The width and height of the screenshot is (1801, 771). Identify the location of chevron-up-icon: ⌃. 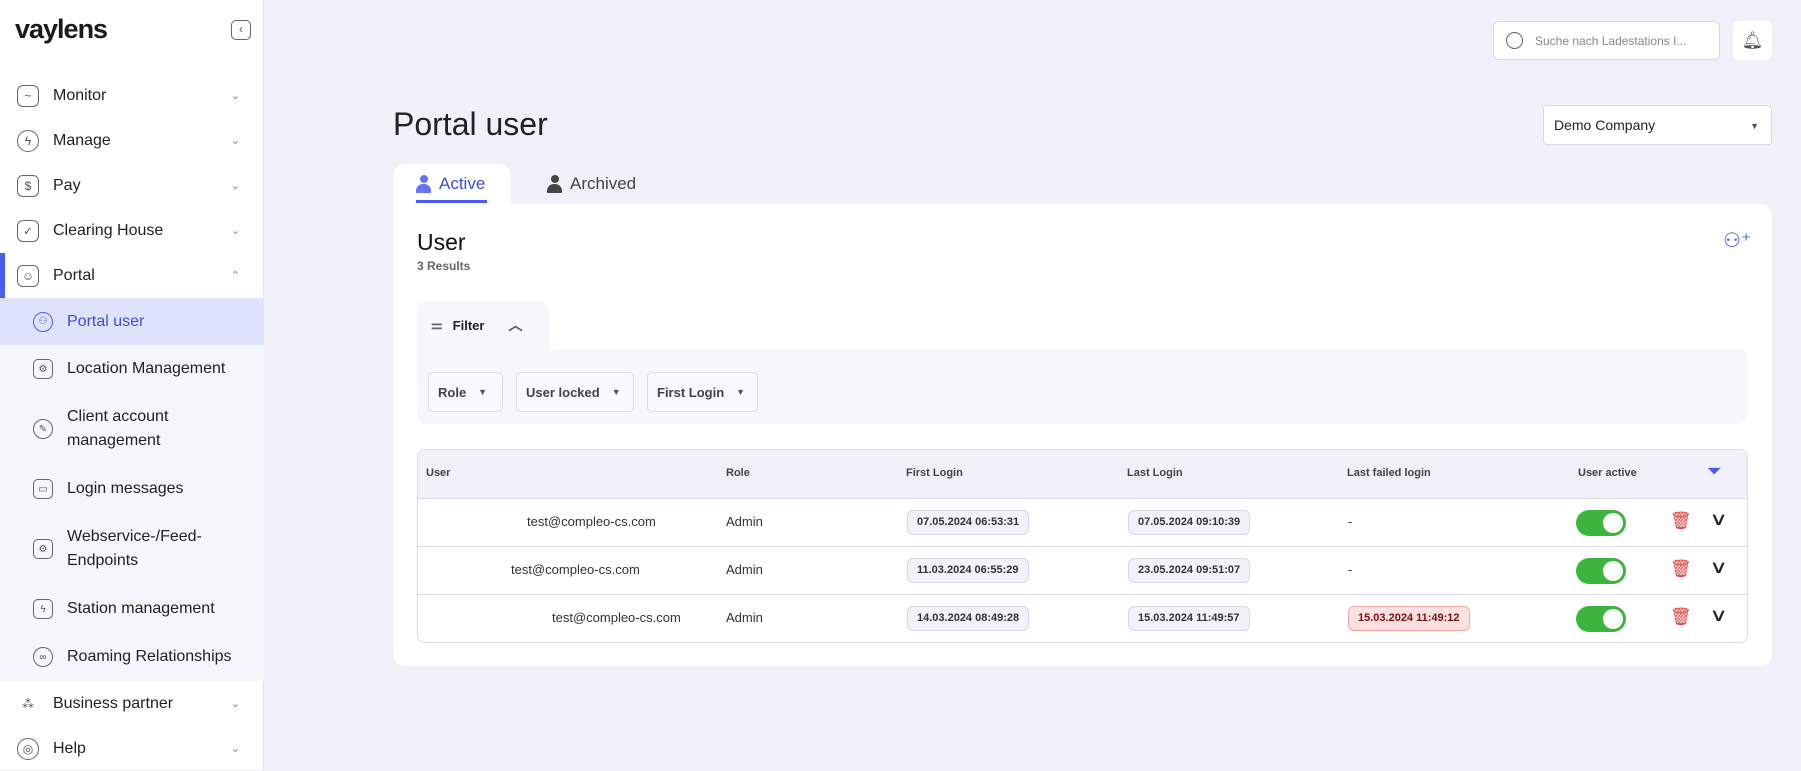
(235, 276).